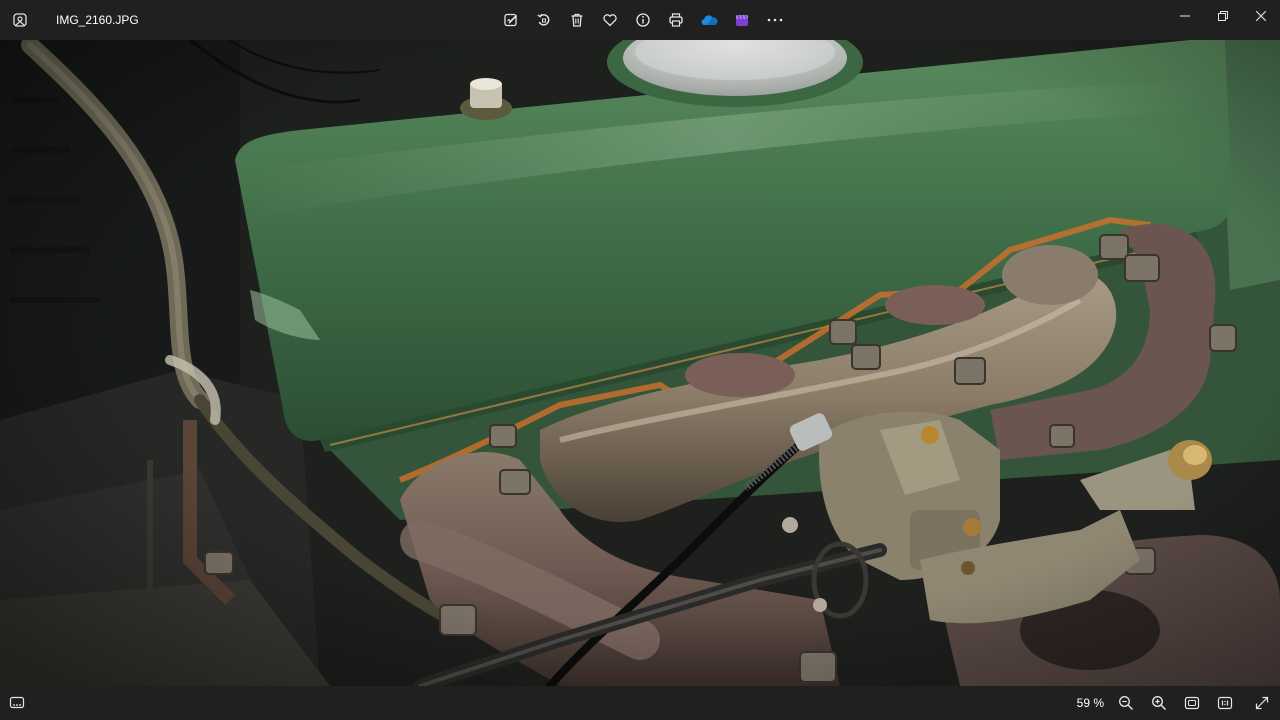 Image resolution: width=1280 pixels, height=720 pixels. I want to click on favorite-button, so click(609, 20).